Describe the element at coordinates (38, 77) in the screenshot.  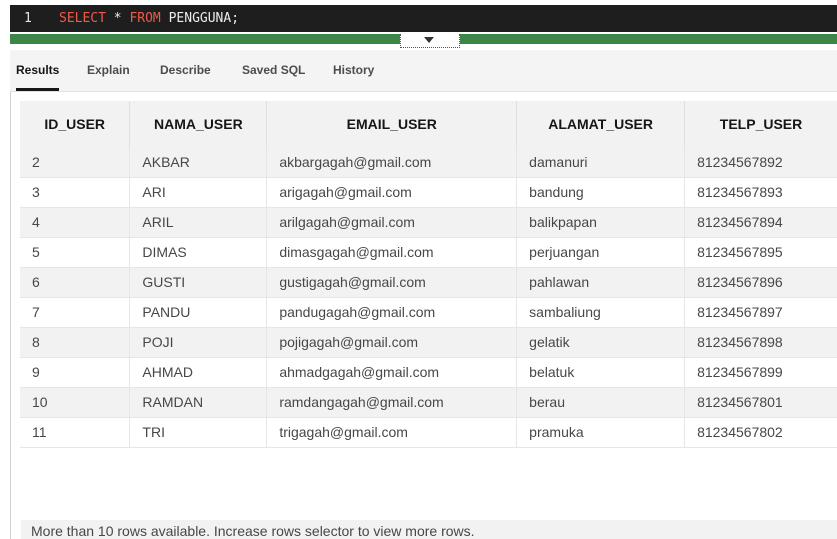
I see `tab-results: Results` at that location.